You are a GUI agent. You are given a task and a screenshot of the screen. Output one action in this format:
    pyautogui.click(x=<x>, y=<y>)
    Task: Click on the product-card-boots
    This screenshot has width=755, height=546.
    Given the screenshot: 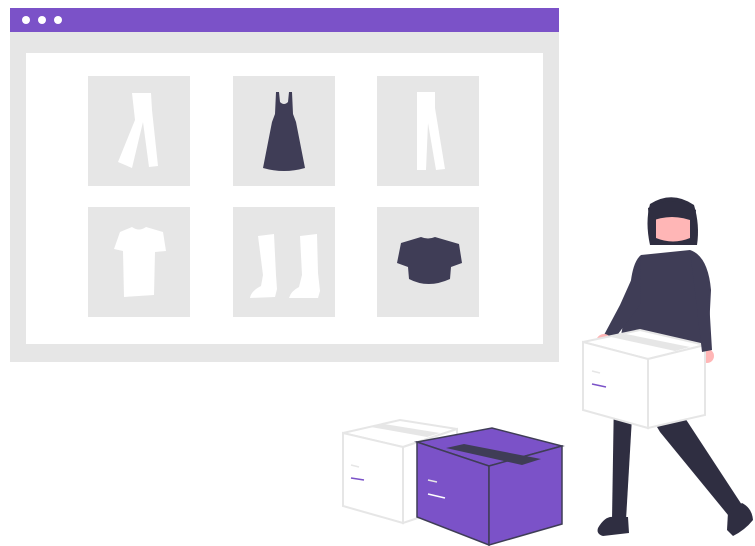 What is the action you would take?
    pyautogui.click(x=284, y=262)
    